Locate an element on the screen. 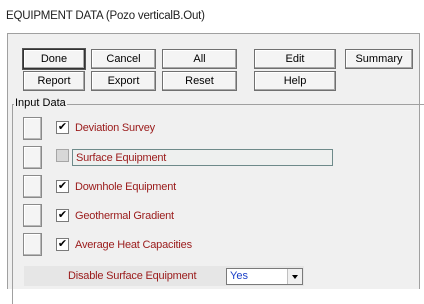  input-data-group-label: Input Data is located at coordinates (40, 103).